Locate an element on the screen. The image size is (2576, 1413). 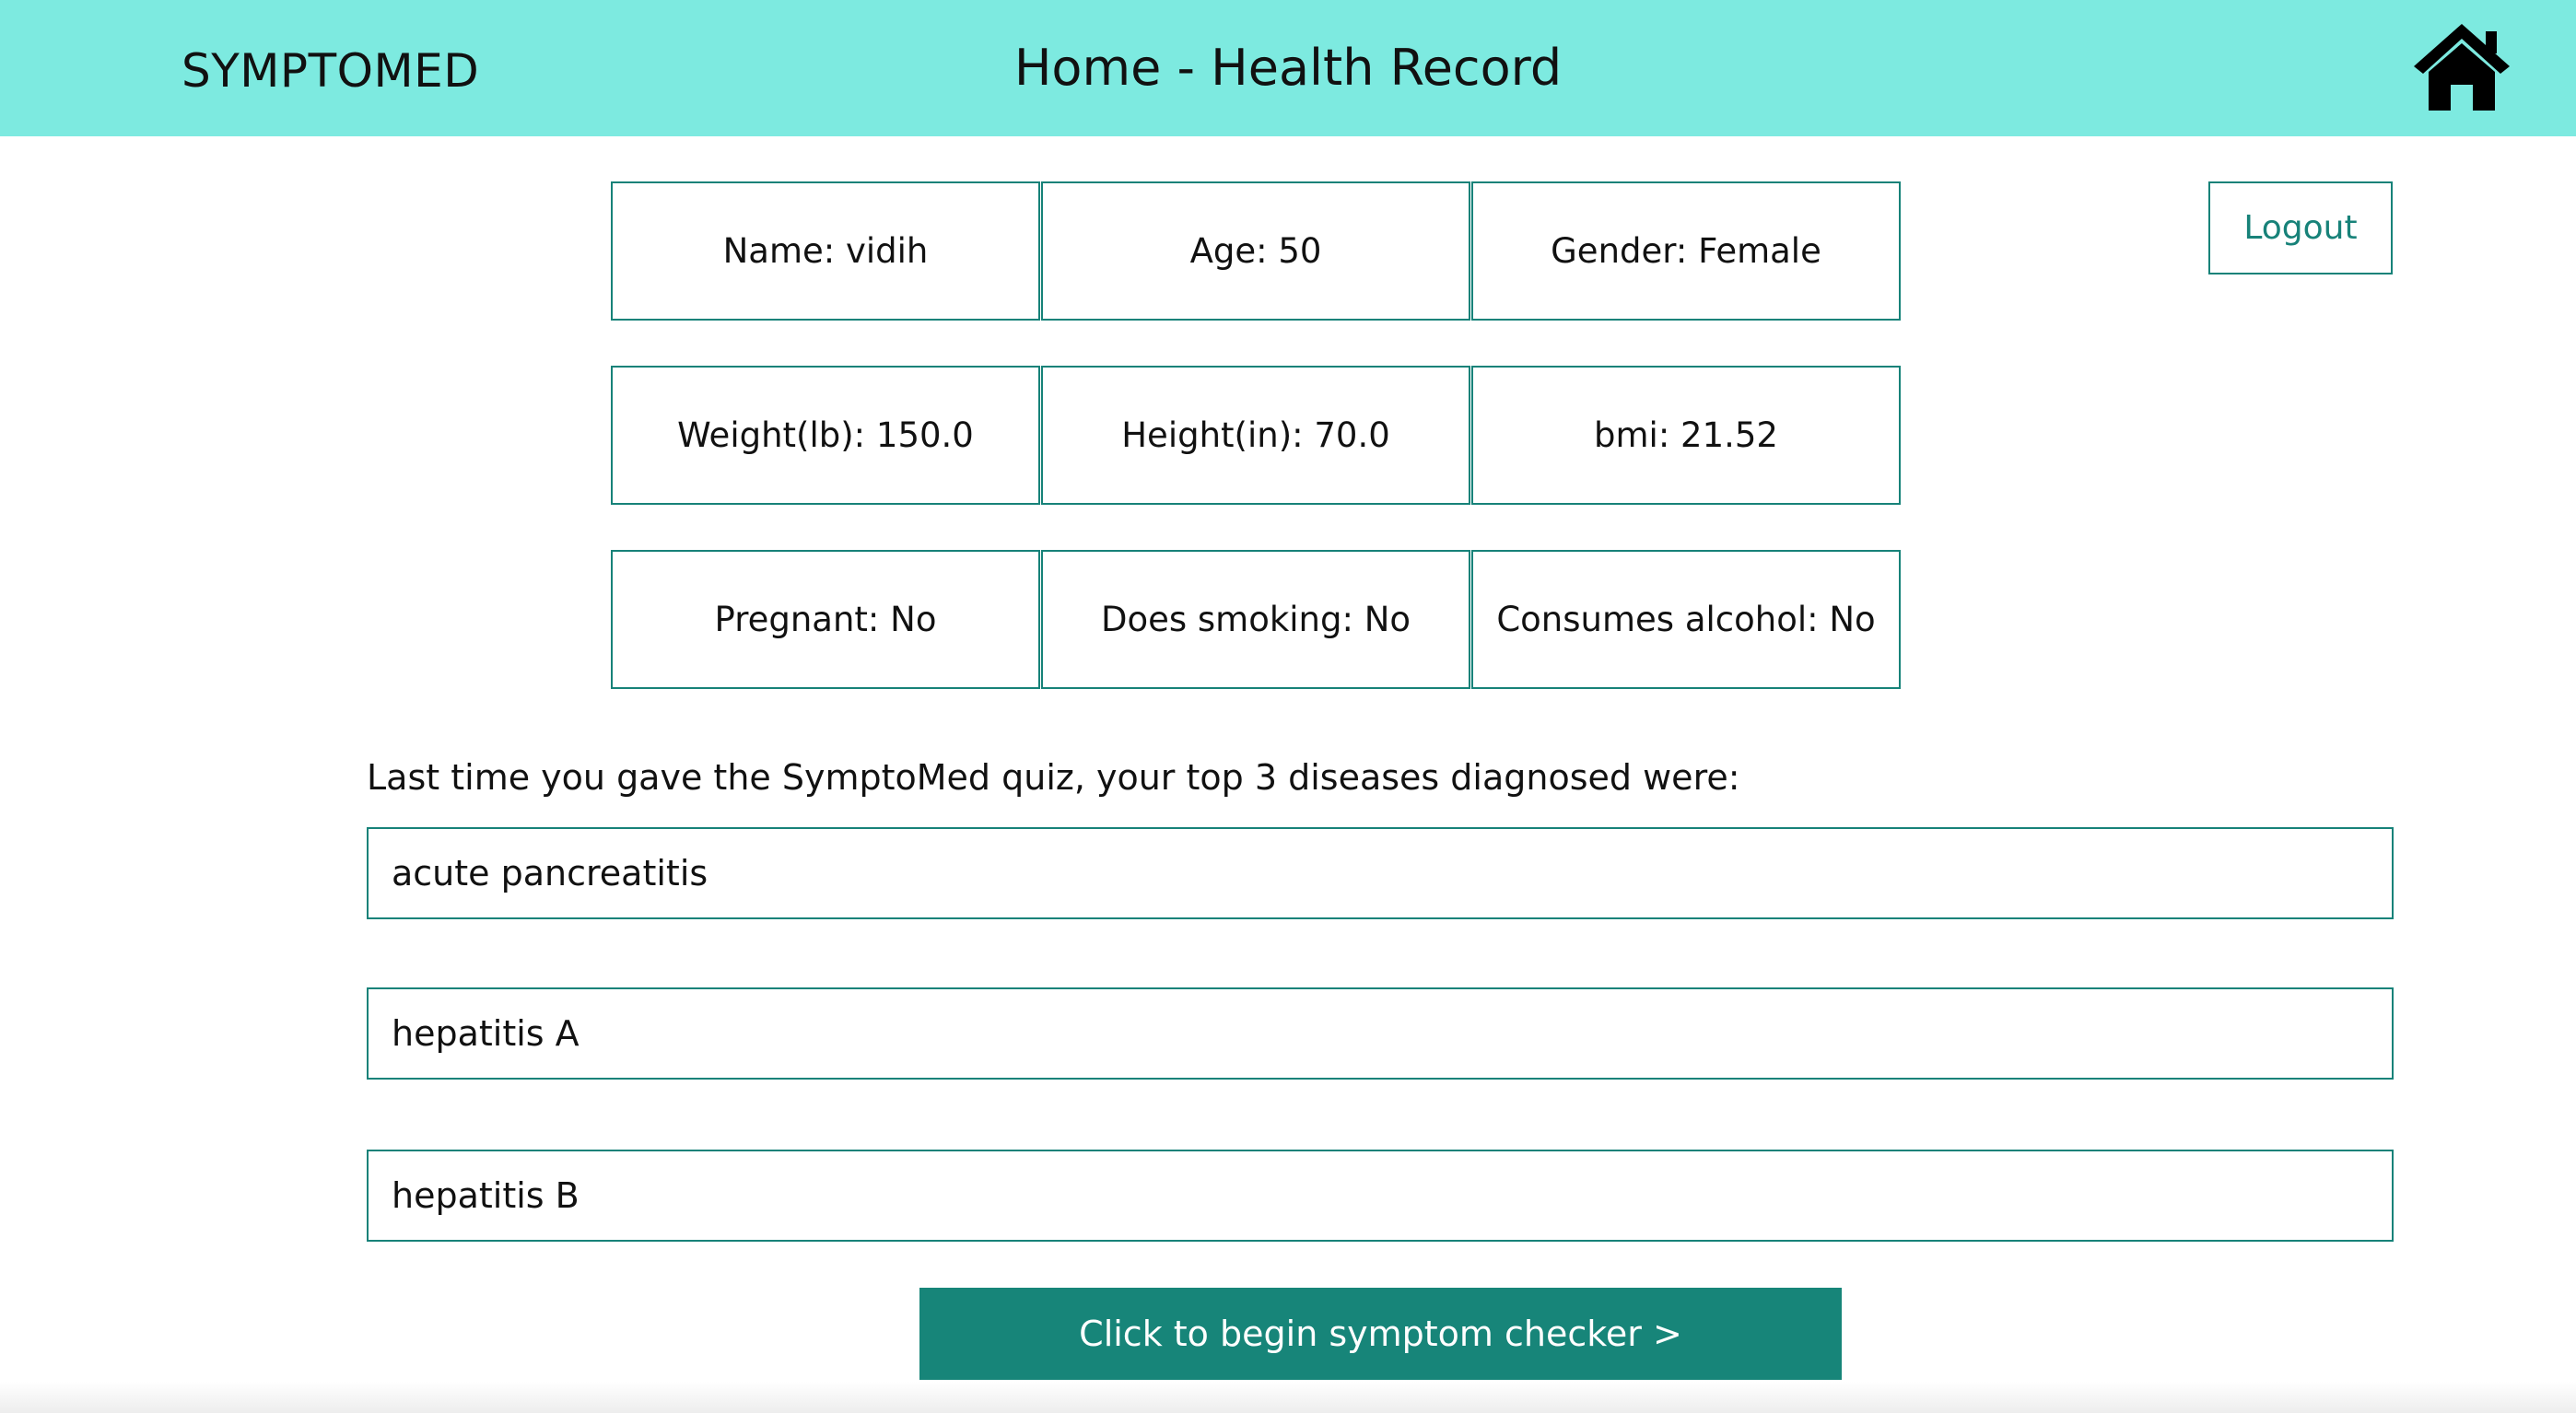
logout-button: Logout is located at coordinates (2300, 227).